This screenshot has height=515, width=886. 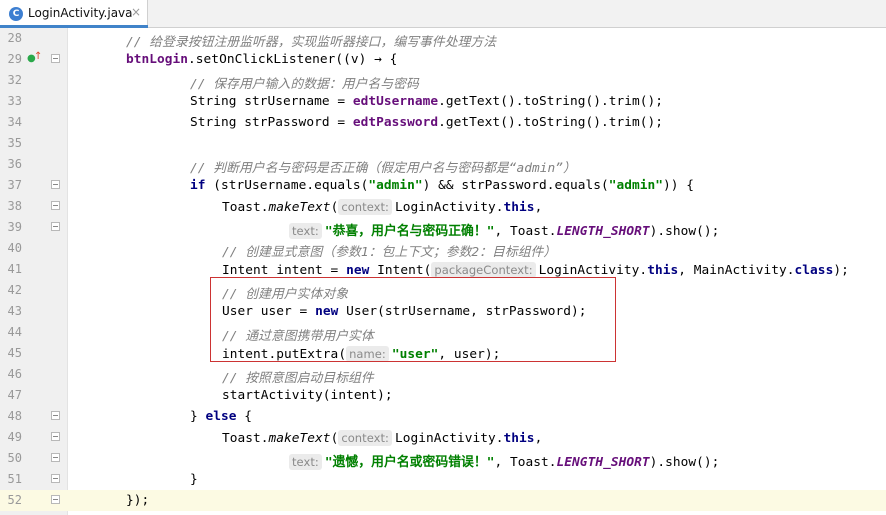 What do you see at coordinates (443, 81) in the screenshot?
I see `code-line: 32 // 保存用户输入的数据：用户名与密码` at bounding box center [443, 81].